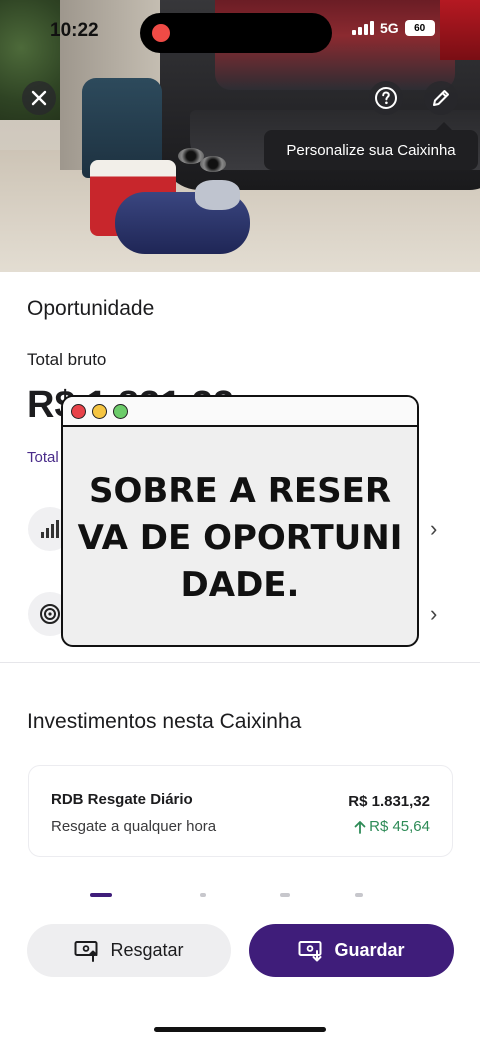 The width and height of the screenshot is (480, 1042). I want to click on arrow-up-icon, so click(360, 827).